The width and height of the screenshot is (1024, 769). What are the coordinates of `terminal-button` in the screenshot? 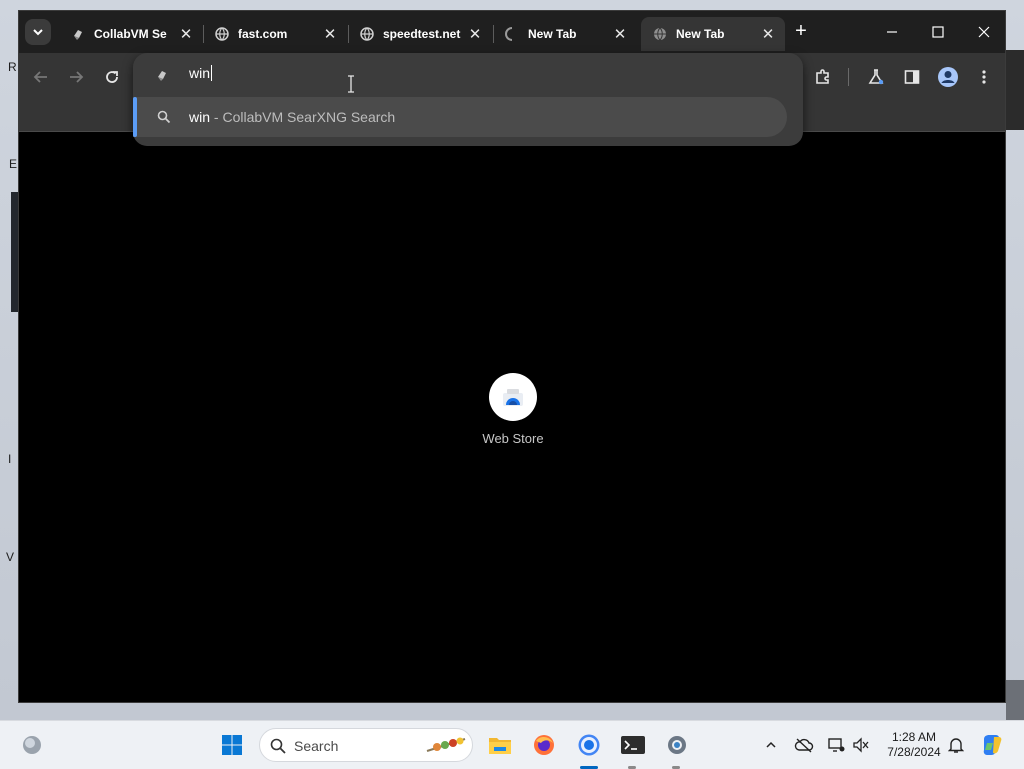 It's located at (633, 745).